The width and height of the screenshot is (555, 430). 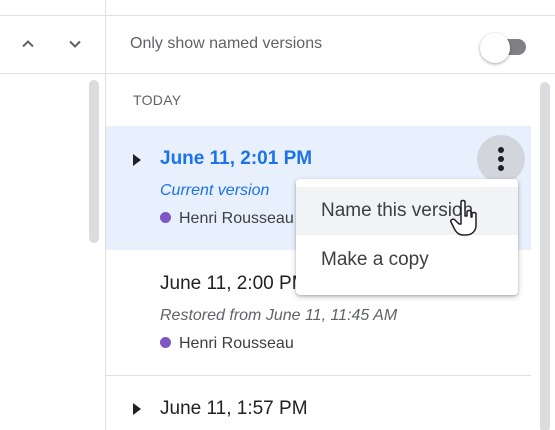 What do you see at coordinates (407, 211) in the screenshot?
I see `name-version-menu-item: Name this version` at bounding box center [407, 211].